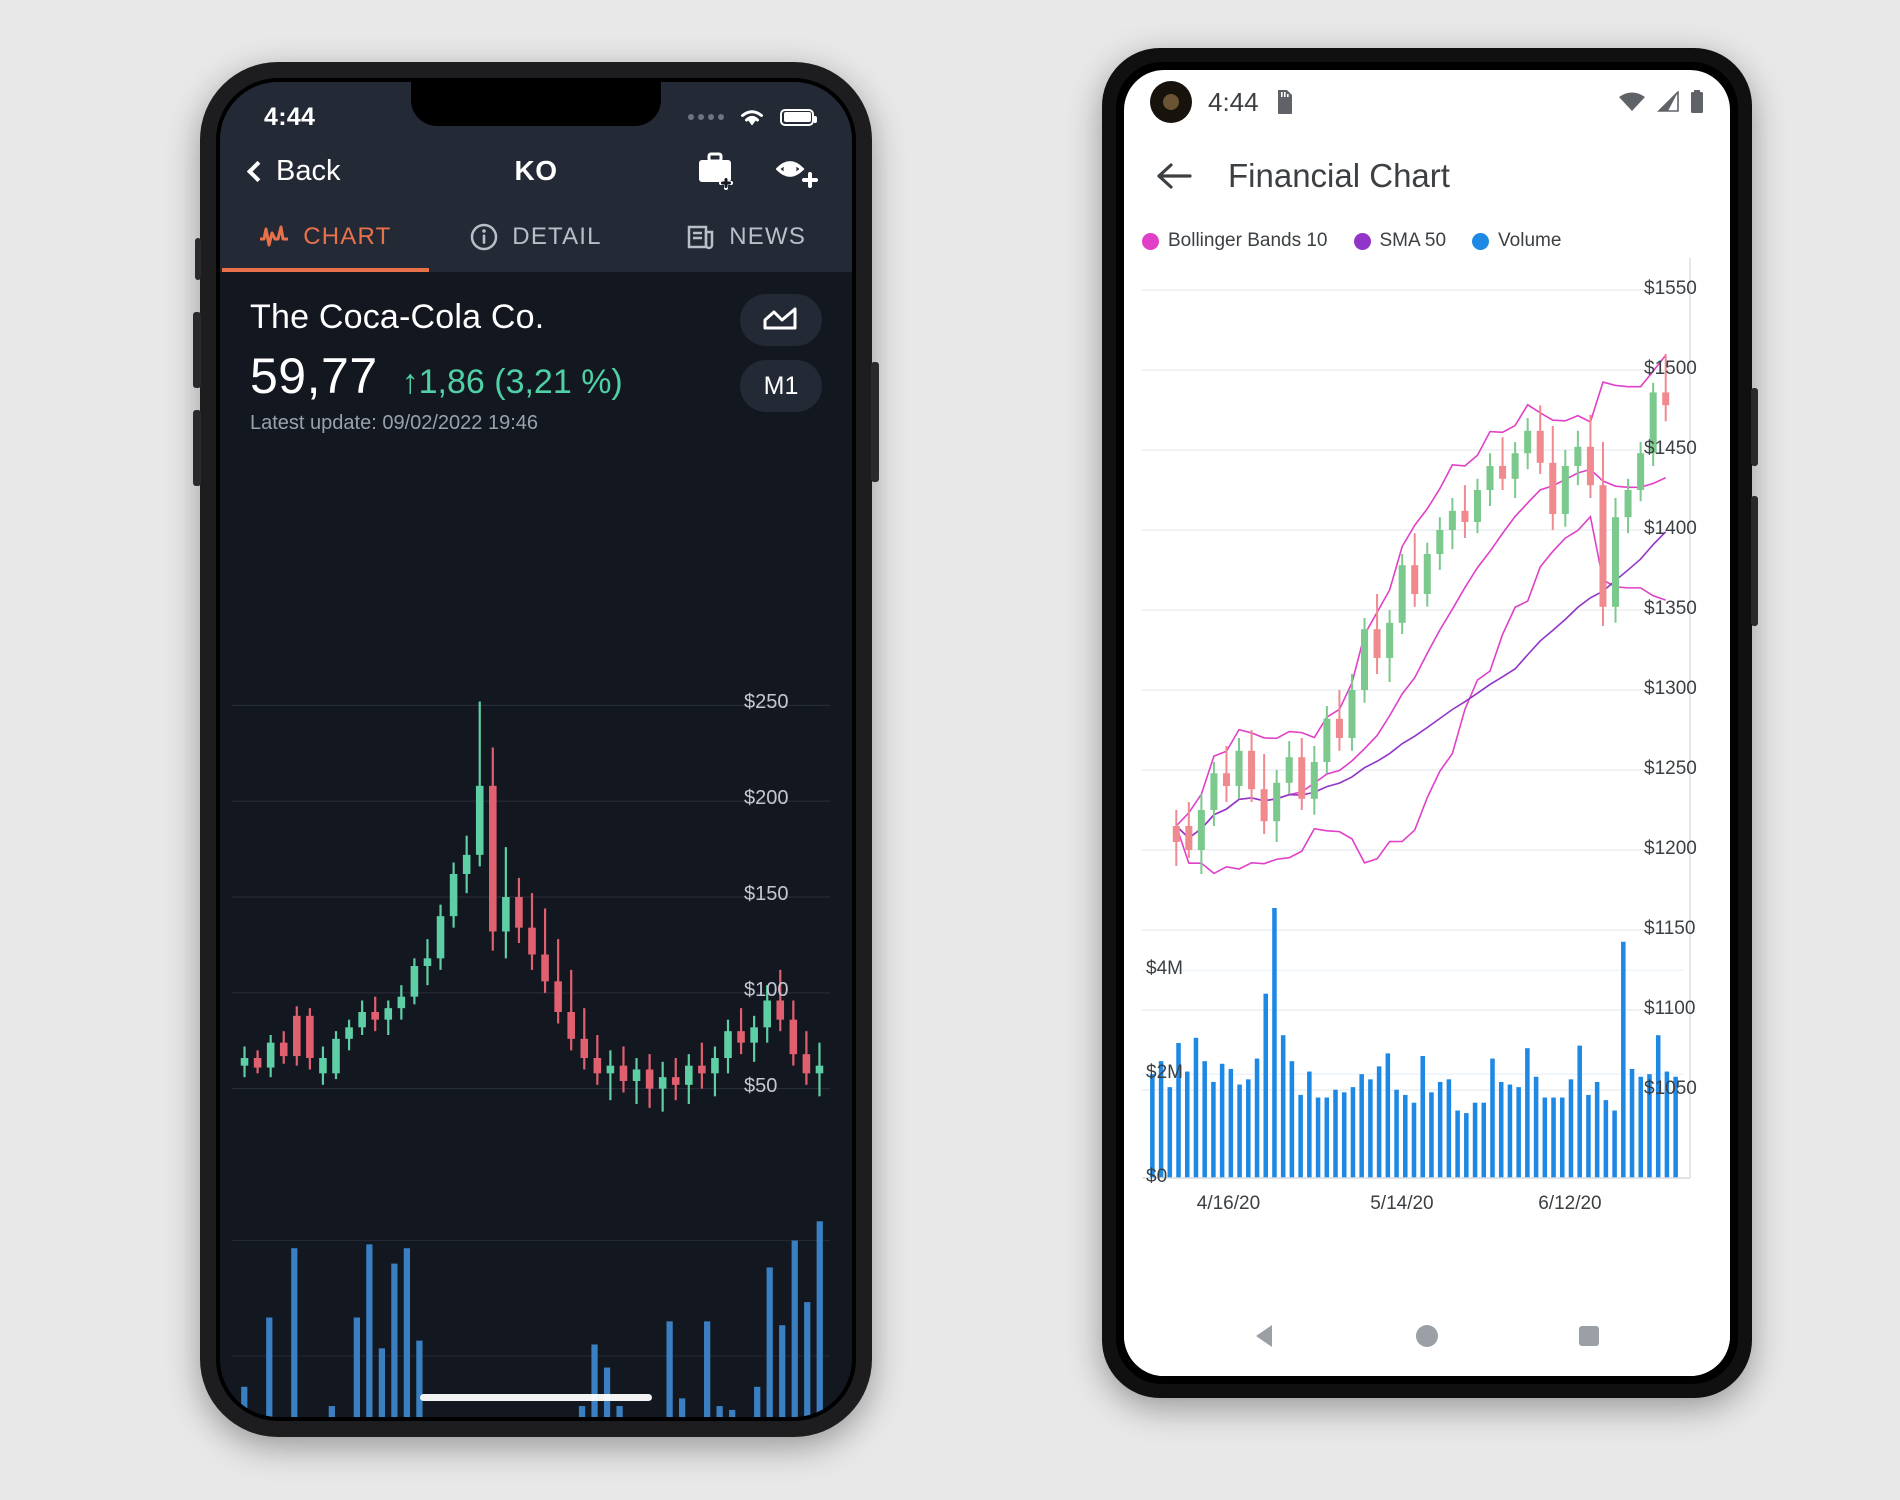  Describe the element at coordinates (1754, 561) in the screenshot. I see `android-volume-button` at that location.